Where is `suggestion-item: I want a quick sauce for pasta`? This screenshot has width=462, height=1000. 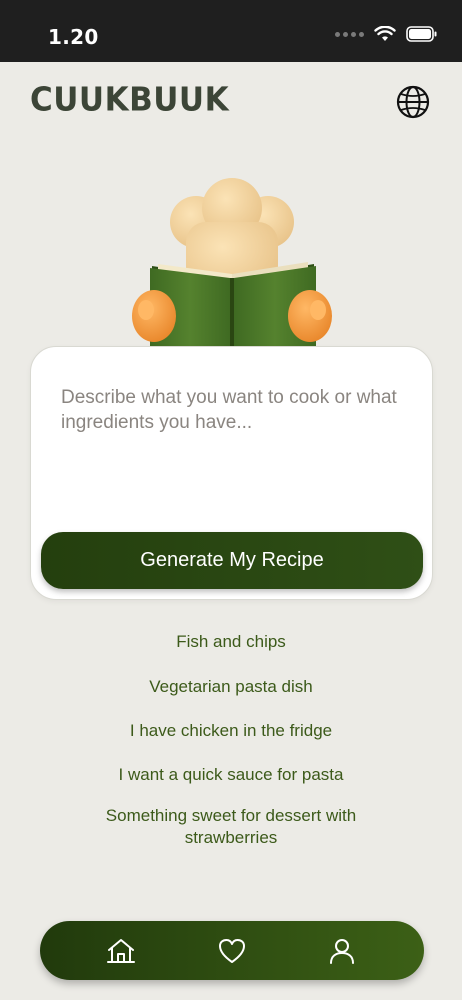 suggestion-item: I want a quick sauce for pasta is located at coordinates (231, 775).